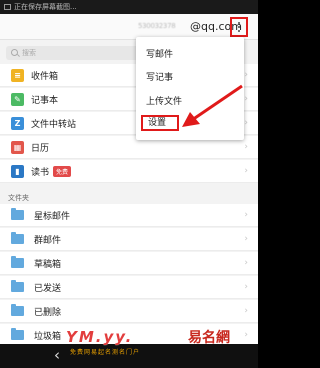  What do you see at coordinates (14, 52) in the screenshot?
I see `search-icon` at bounding box center [14, 52].